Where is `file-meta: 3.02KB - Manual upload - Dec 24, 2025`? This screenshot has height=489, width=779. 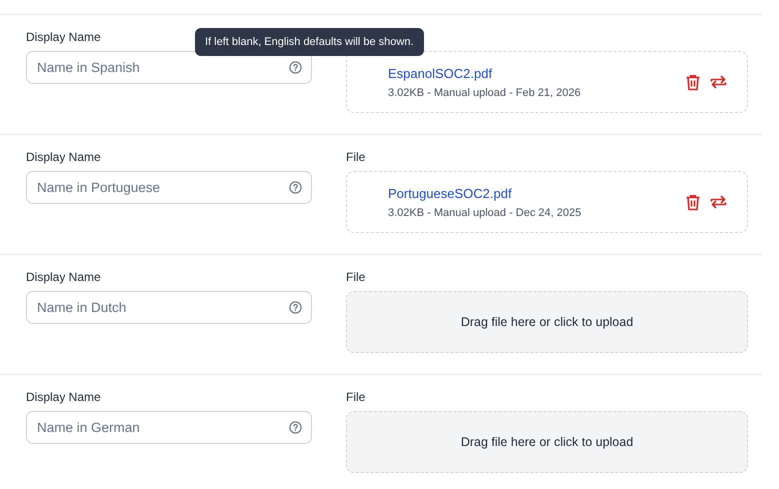 file-meta: 3.02KB - Manual upload - Dec 24, 2025 is located at coordinates (485, 212).